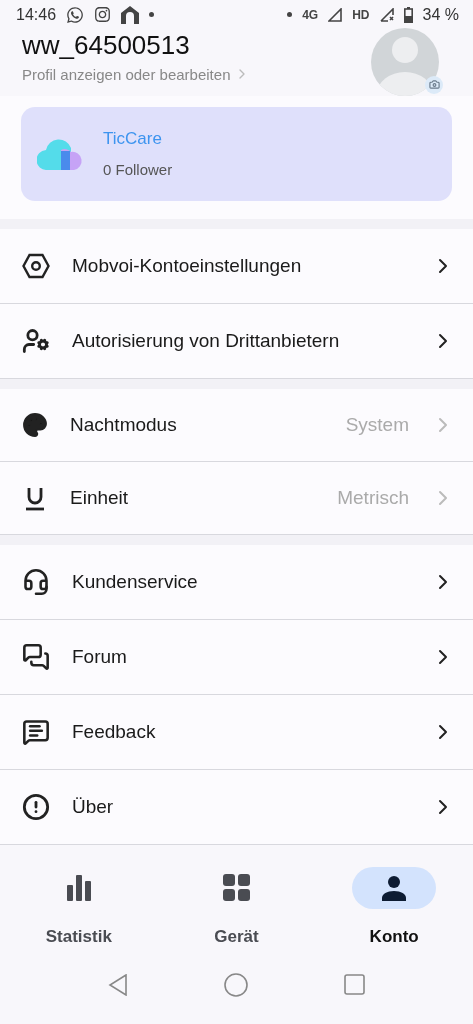 The height and width of the screenshot is (1024, 473). What do you see at coordinates (138, 169) in the screenshot?
I see `follower-count: 0 Follower` at bounding box center [138, 169].